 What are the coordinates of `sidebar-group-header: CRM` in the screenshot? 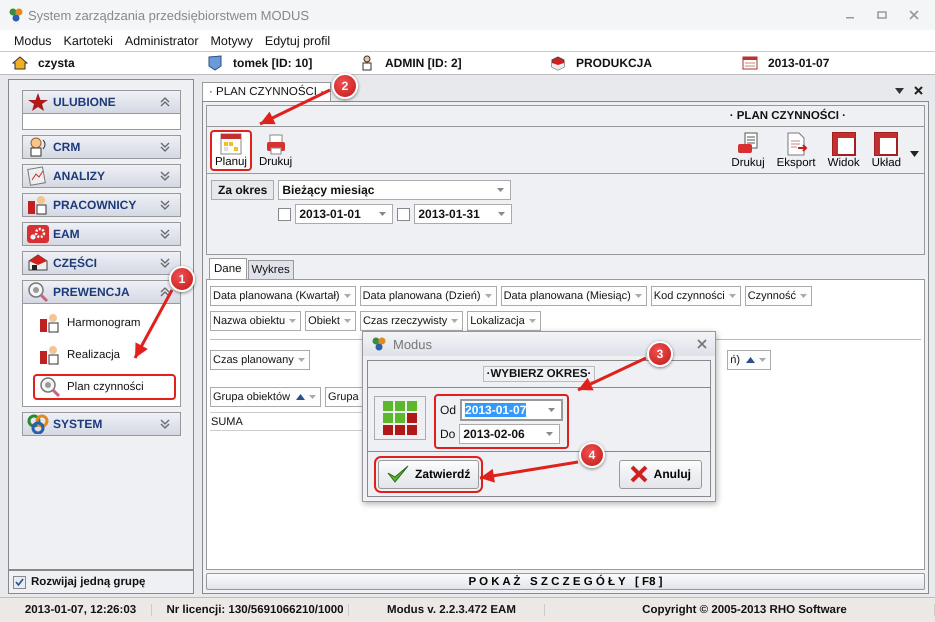 It's located at (101, 147).